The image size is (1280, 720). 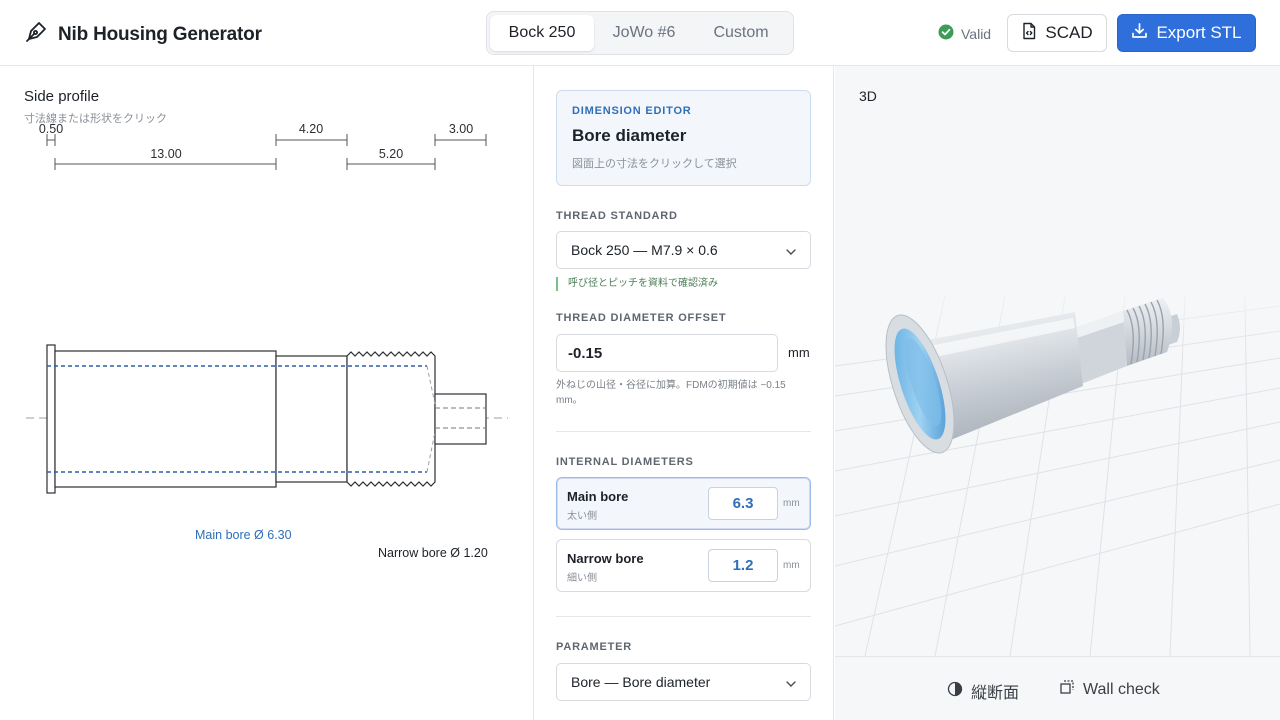 I want to click on dimension-label-mid: 4.20, so click(x=311, y=129).